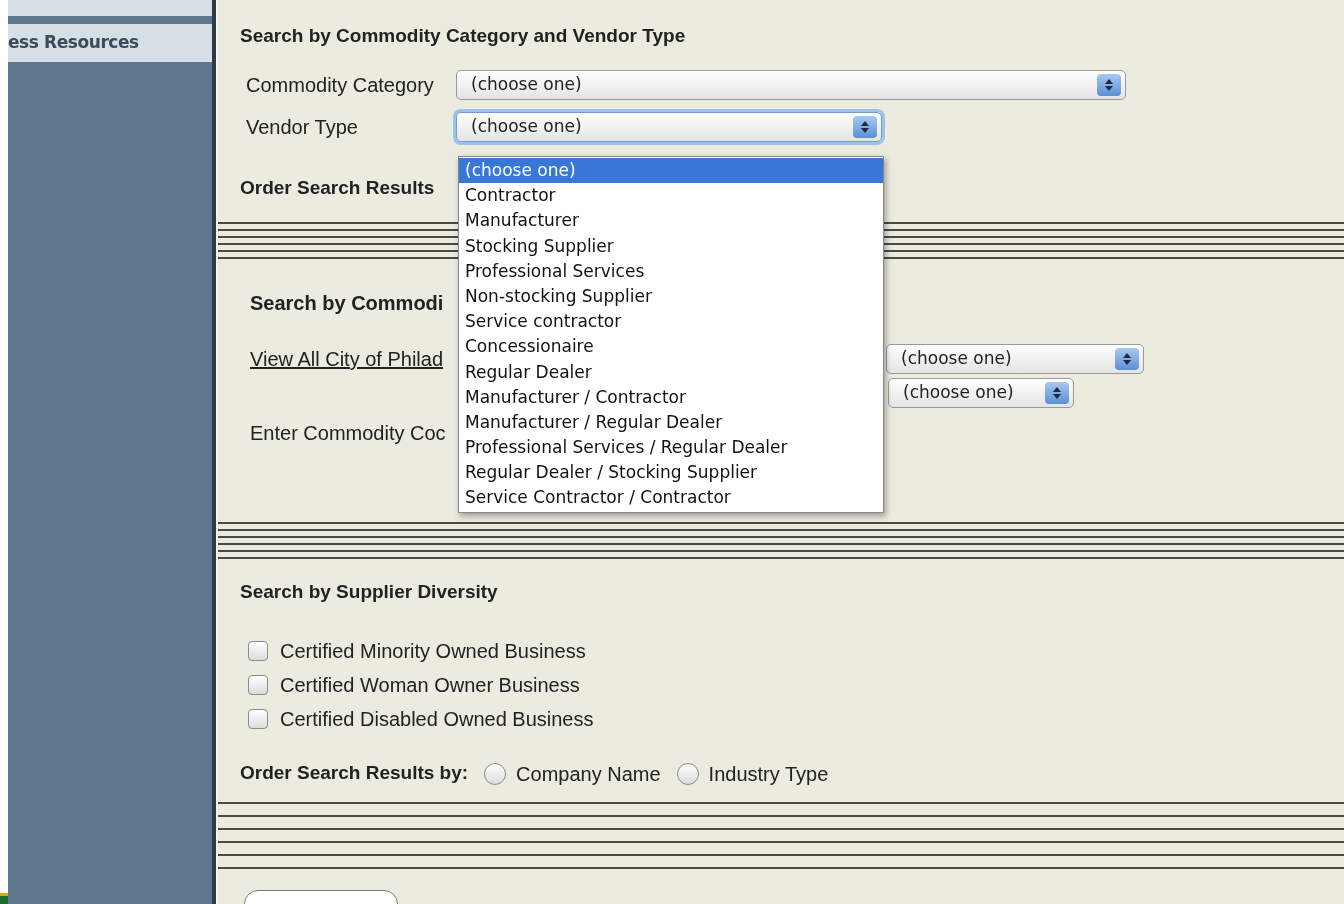  Describe the element at coordinates (354, 773) in the screenshot. I see `section-label: Order Search Results by:` at that location.